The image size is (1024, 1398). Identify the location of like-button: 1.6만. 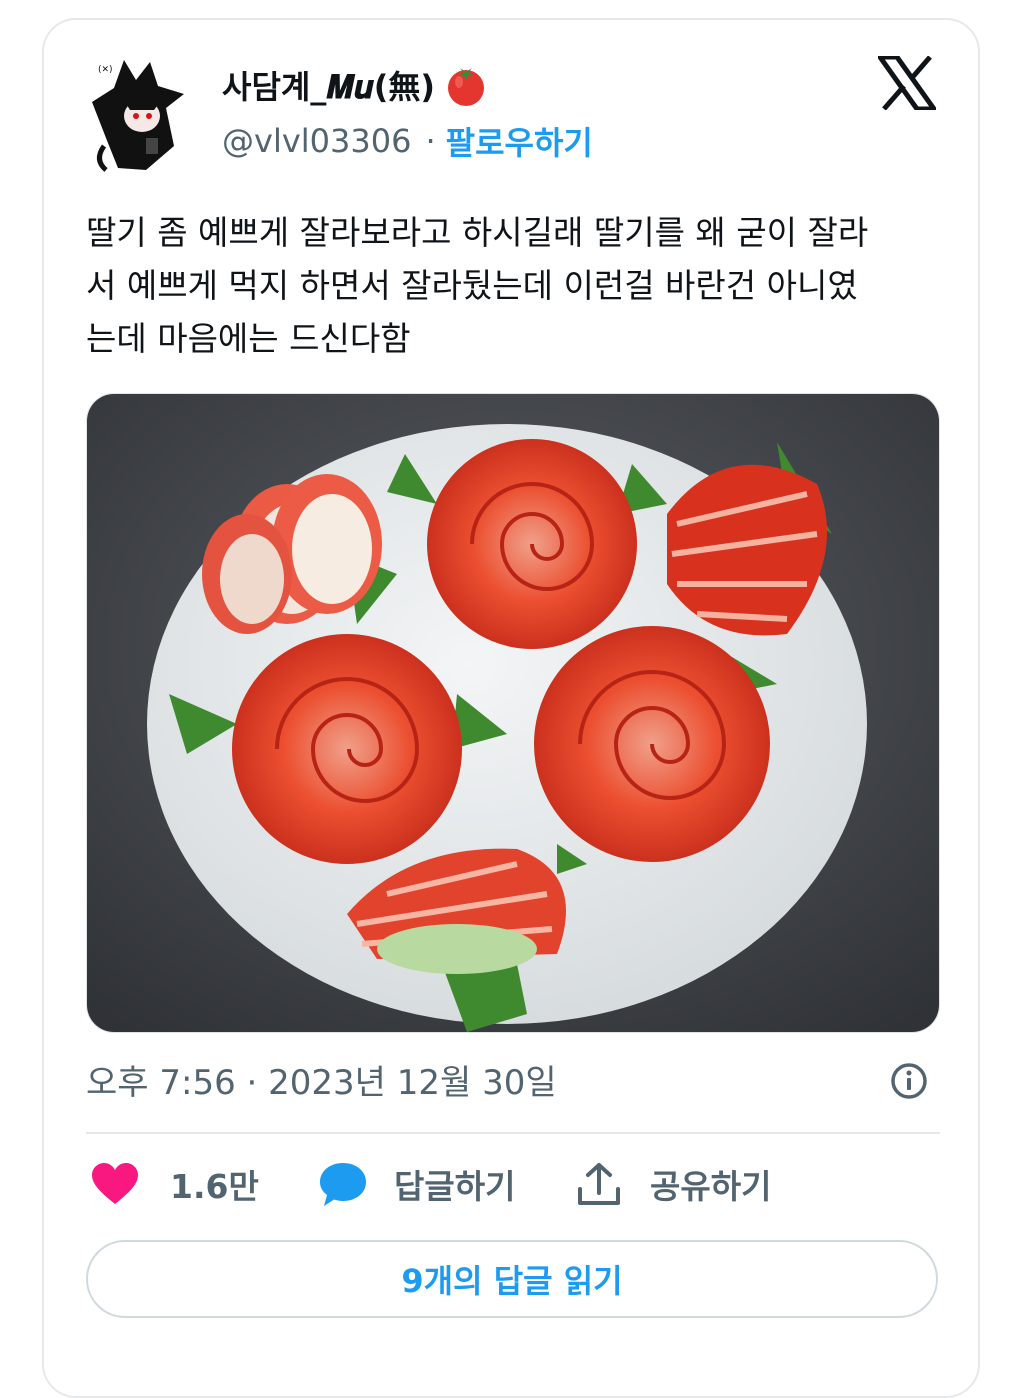
(174, 1184).